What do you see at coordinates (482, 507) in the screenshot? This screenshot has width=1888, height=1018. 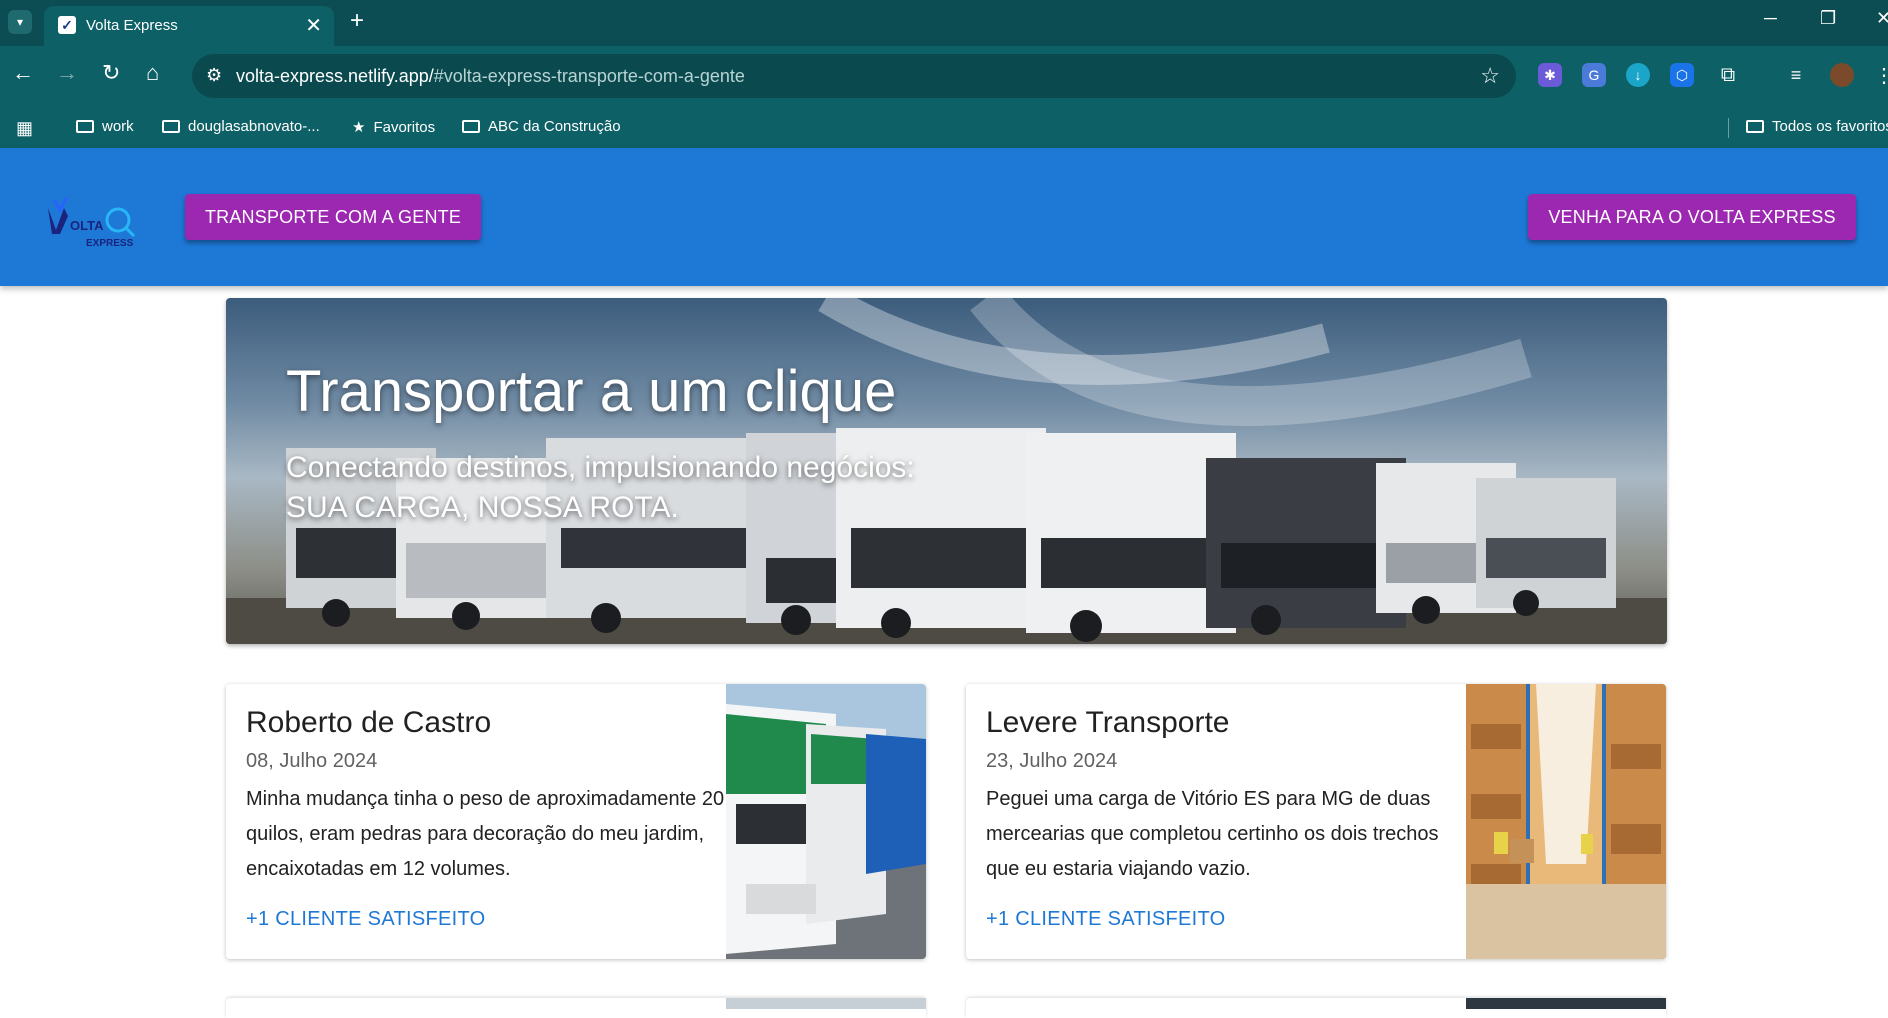 I see `hero-subtitle-line2: SUA CARGA, NOSSA ROTA.` at bounding box center [482, 507].